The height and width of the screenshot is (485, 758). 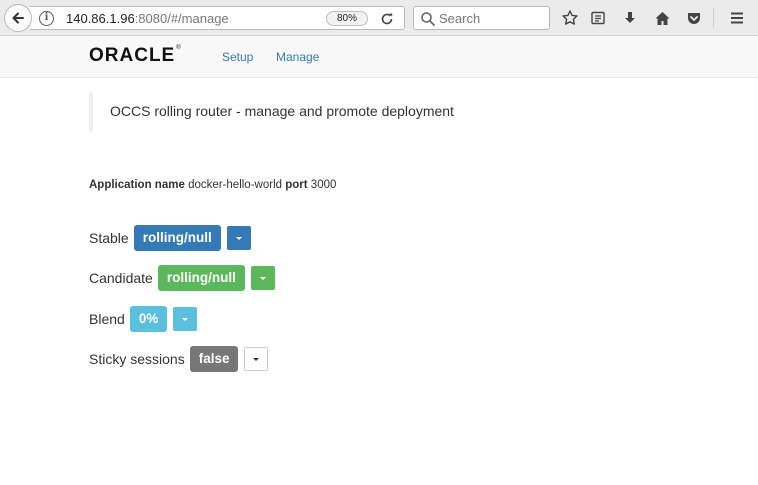 What do you see at coordinates (177, 238) in the screenshot?
I see `stable-value-badge: rolling/null` at bounding box center [177, 238].